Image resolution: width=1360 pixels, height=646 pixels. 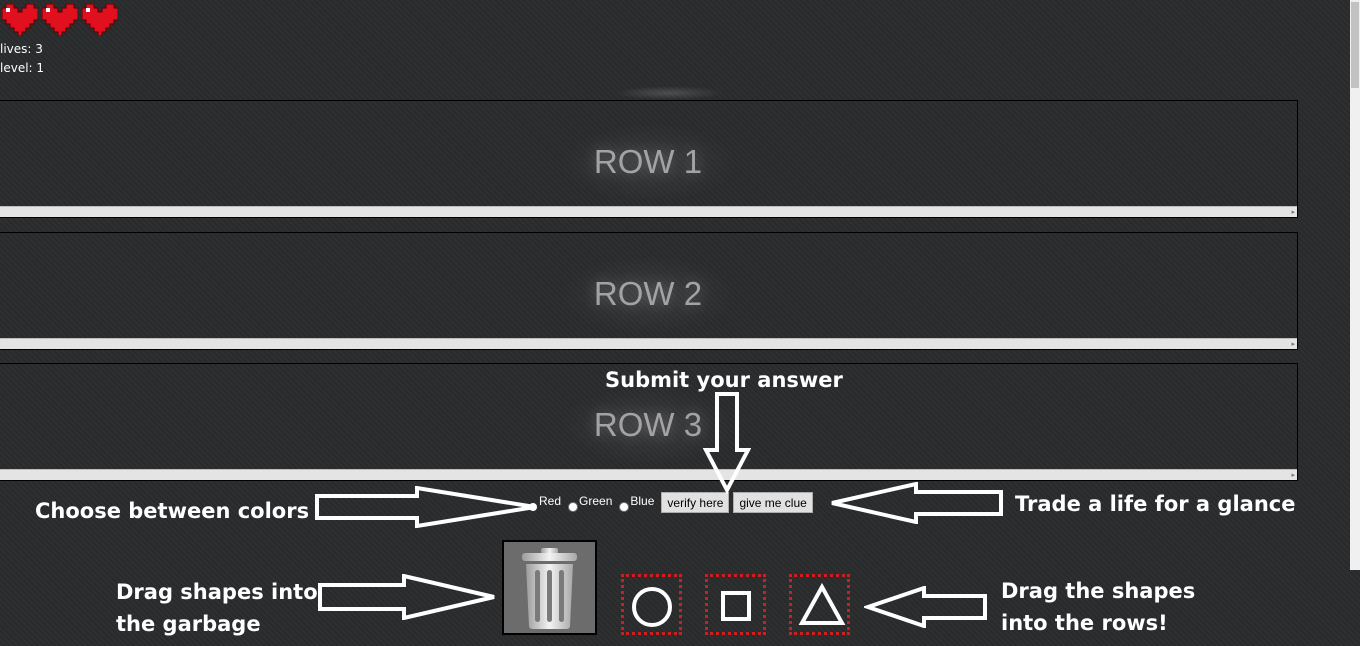 I want to click on clue-button: give me clue, so click(x=773, y=502).